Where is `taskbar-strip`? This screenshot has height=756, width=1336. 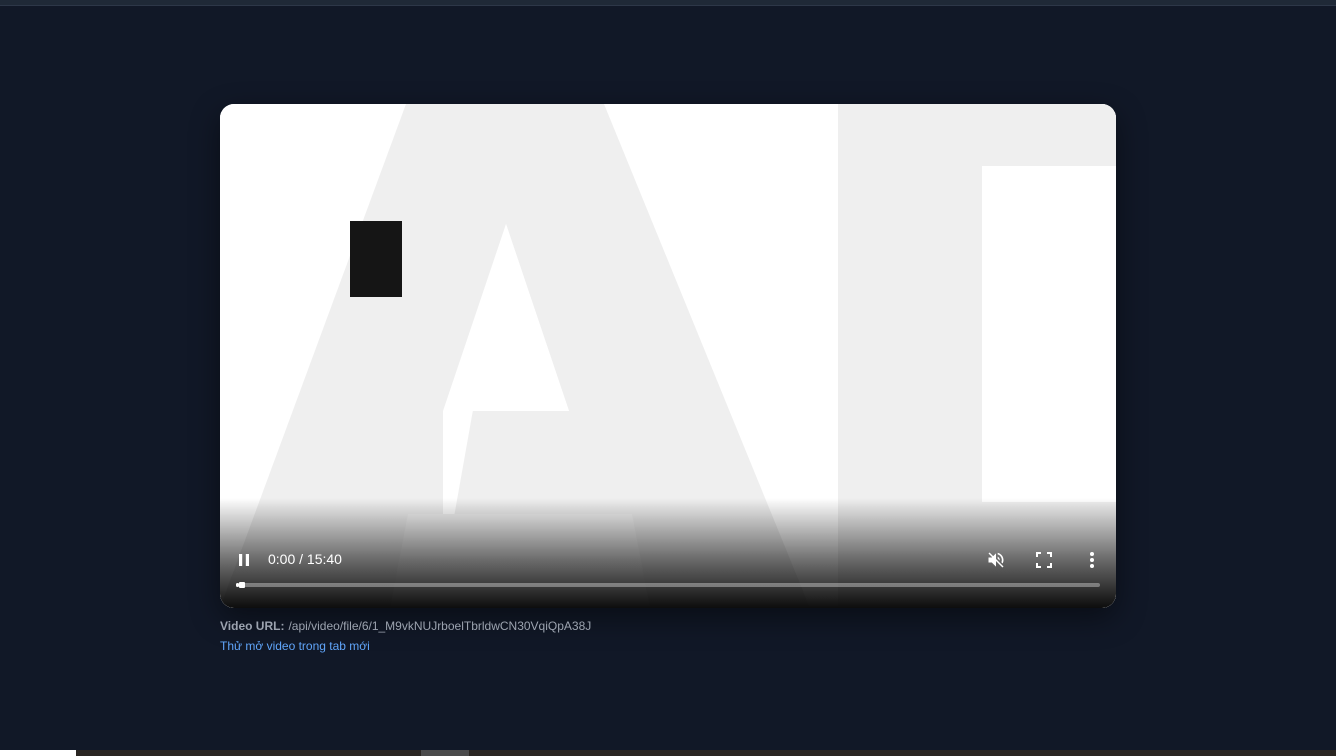 taskbar-strip is located at coordinates (668, 753).